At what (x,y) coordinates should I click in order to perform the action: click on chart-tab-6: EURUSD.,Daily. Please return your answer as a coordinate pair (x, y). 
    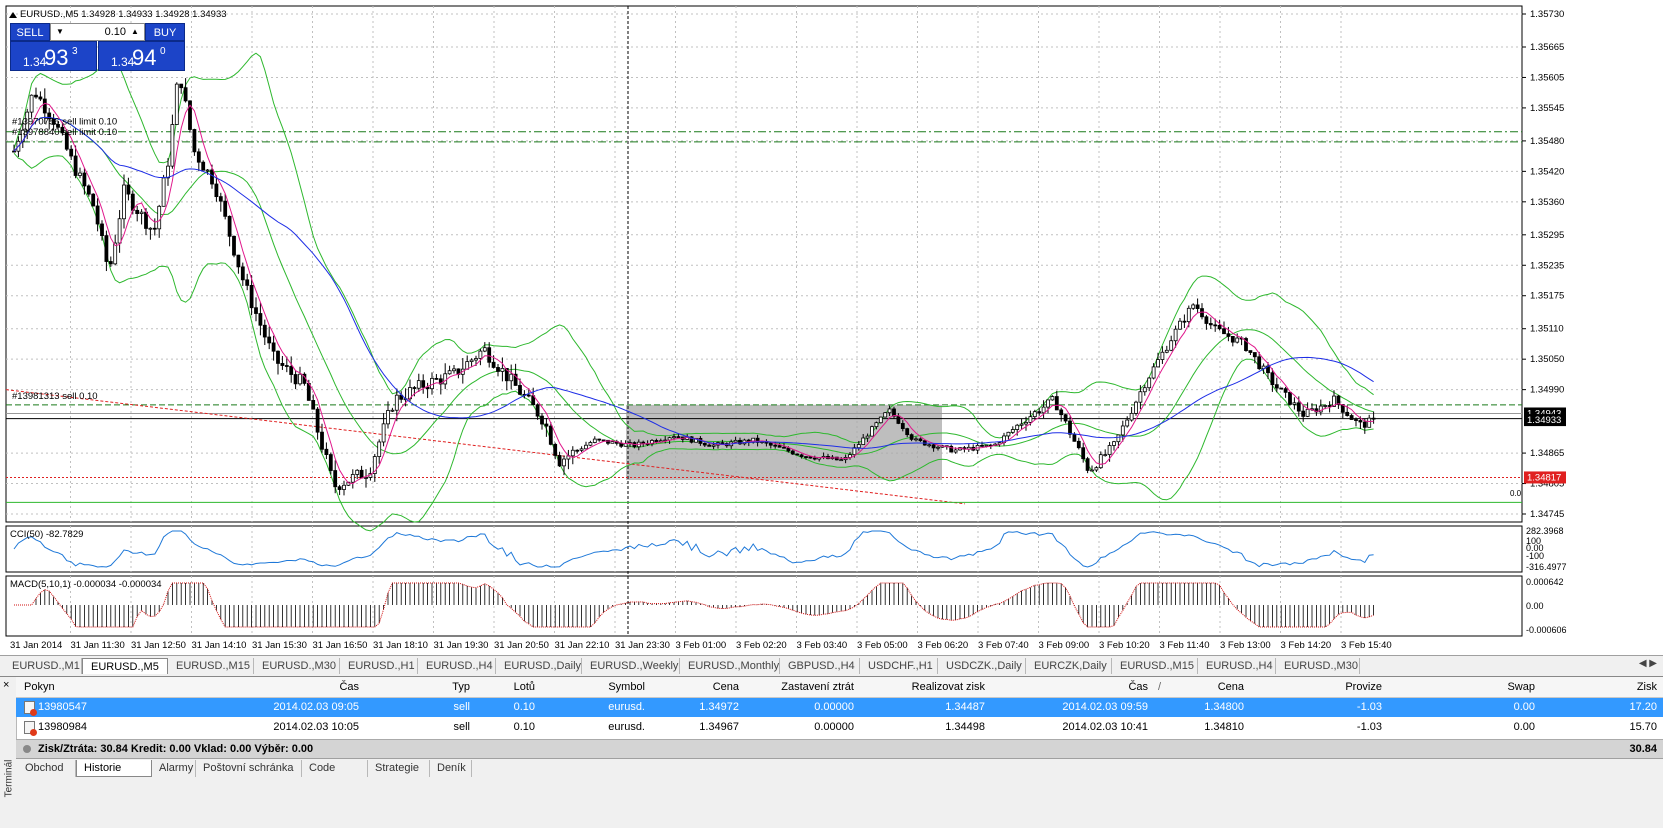
    Looking at the image, I should click on (539, 666).